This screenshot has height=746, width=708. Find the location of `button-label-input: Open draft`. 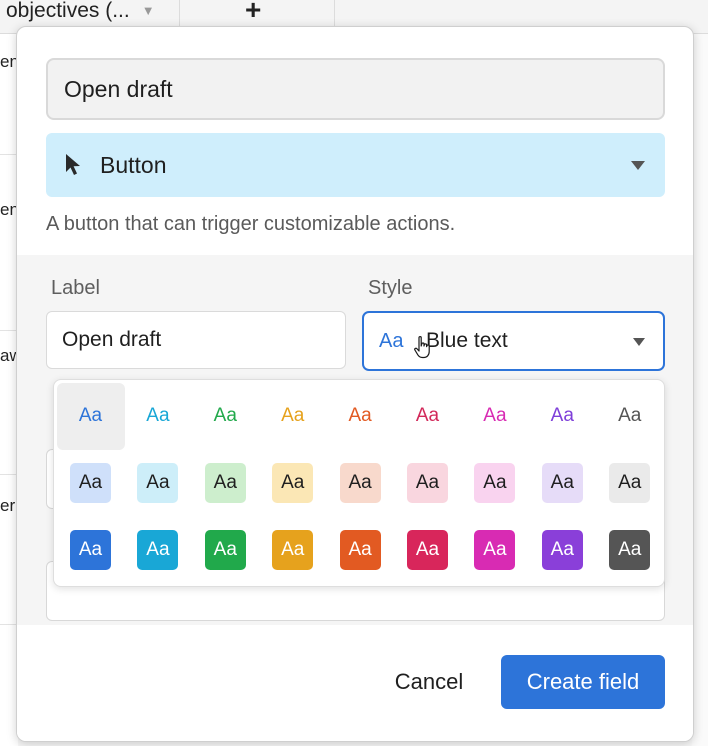

button-label-input: Open draft is located at coordinates (196, 340).